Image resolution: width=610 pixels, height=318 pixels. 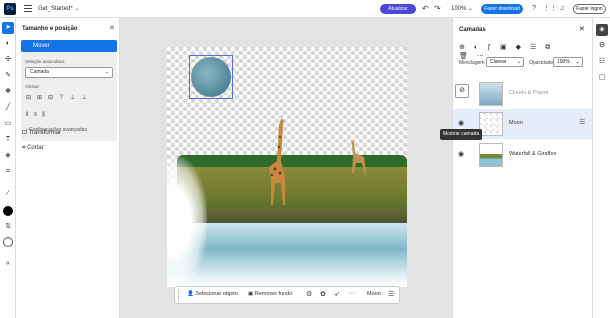 I want to click on select-object-button: 👤 Selecionar objeto, so click(x=212, y=294).